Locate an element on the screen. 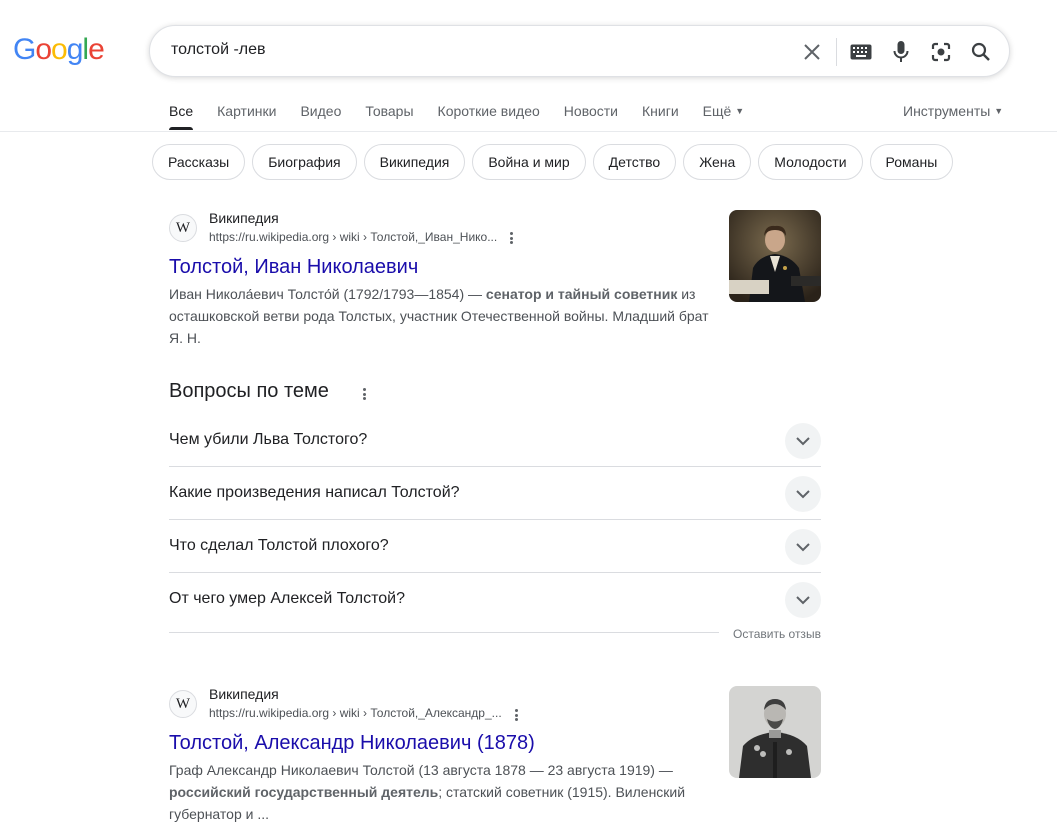  paa-question-text: От чего умер Алексей Толстой? is located at coordinates (287, 598).